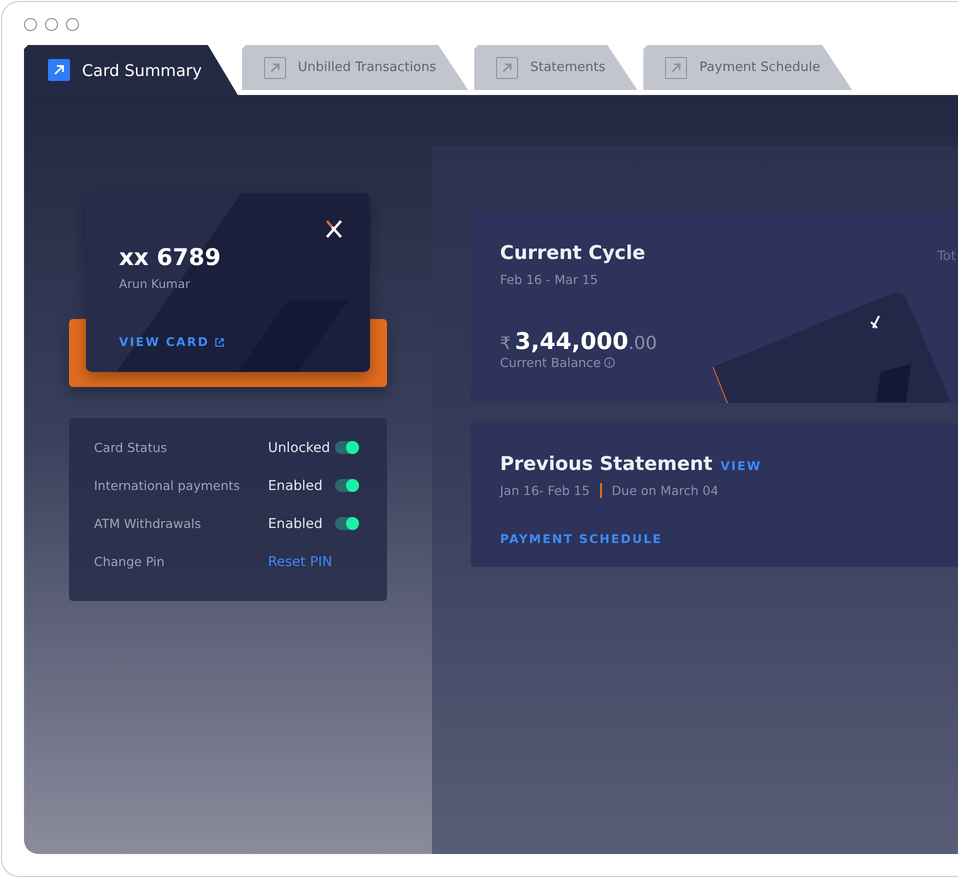 Image resolution: width=958 pixels, height=878 pixels. I want to click on card-holder: Arun Kumar, so click(155, 284).